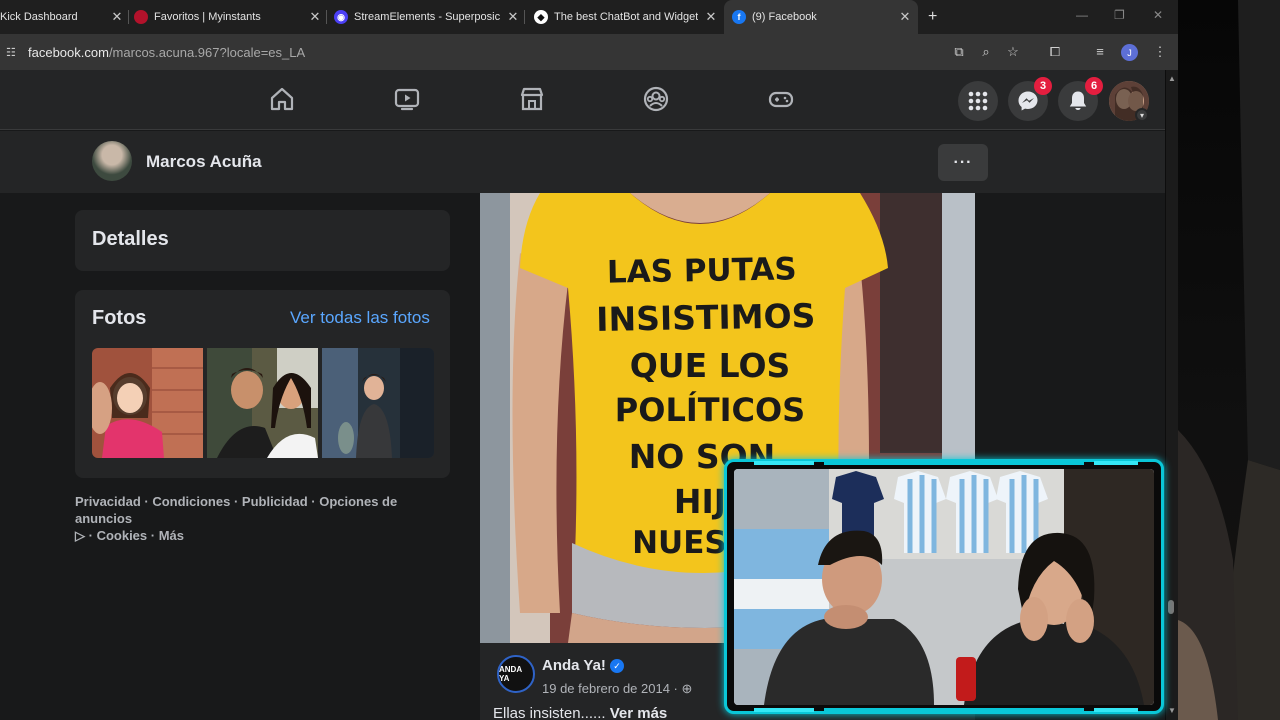 The width and height of the screenshot is (1280, 720). Describe the element at coordinates (80, 535) in the screenshot. I see `ad-choices-icon: ▷` at that location.